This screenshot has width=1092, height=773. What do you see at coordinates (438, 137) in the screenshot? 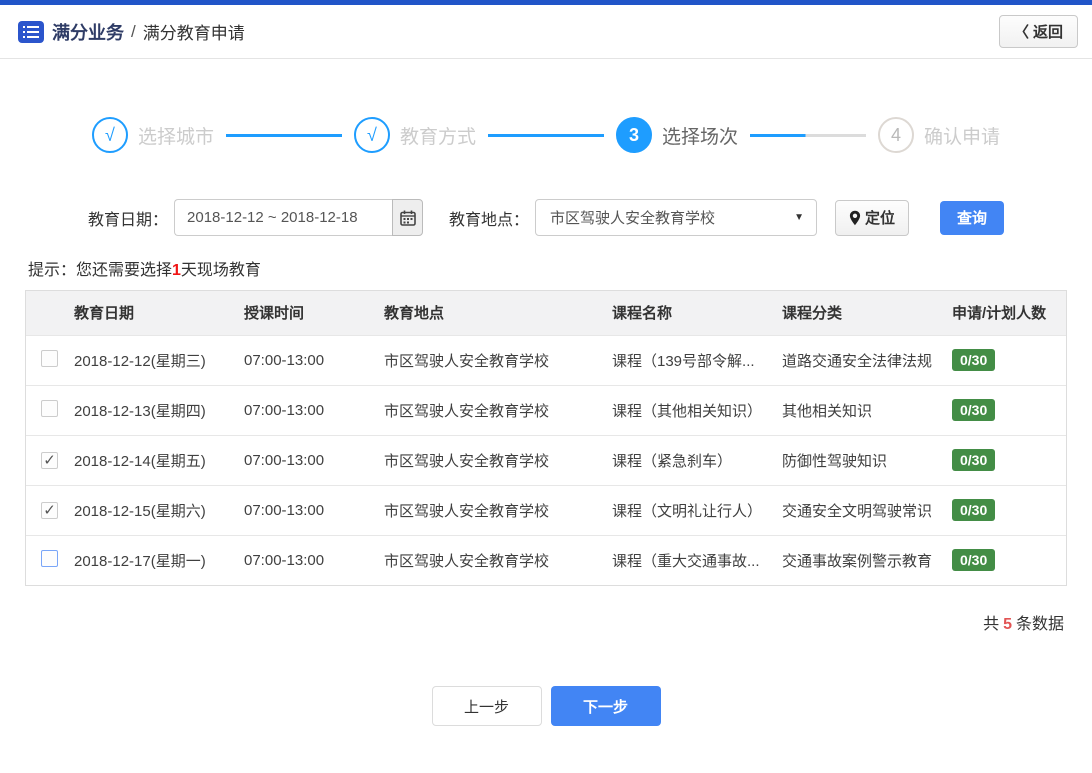
I see `step-2-label: 教育方式` at bounding box center [438, 137].